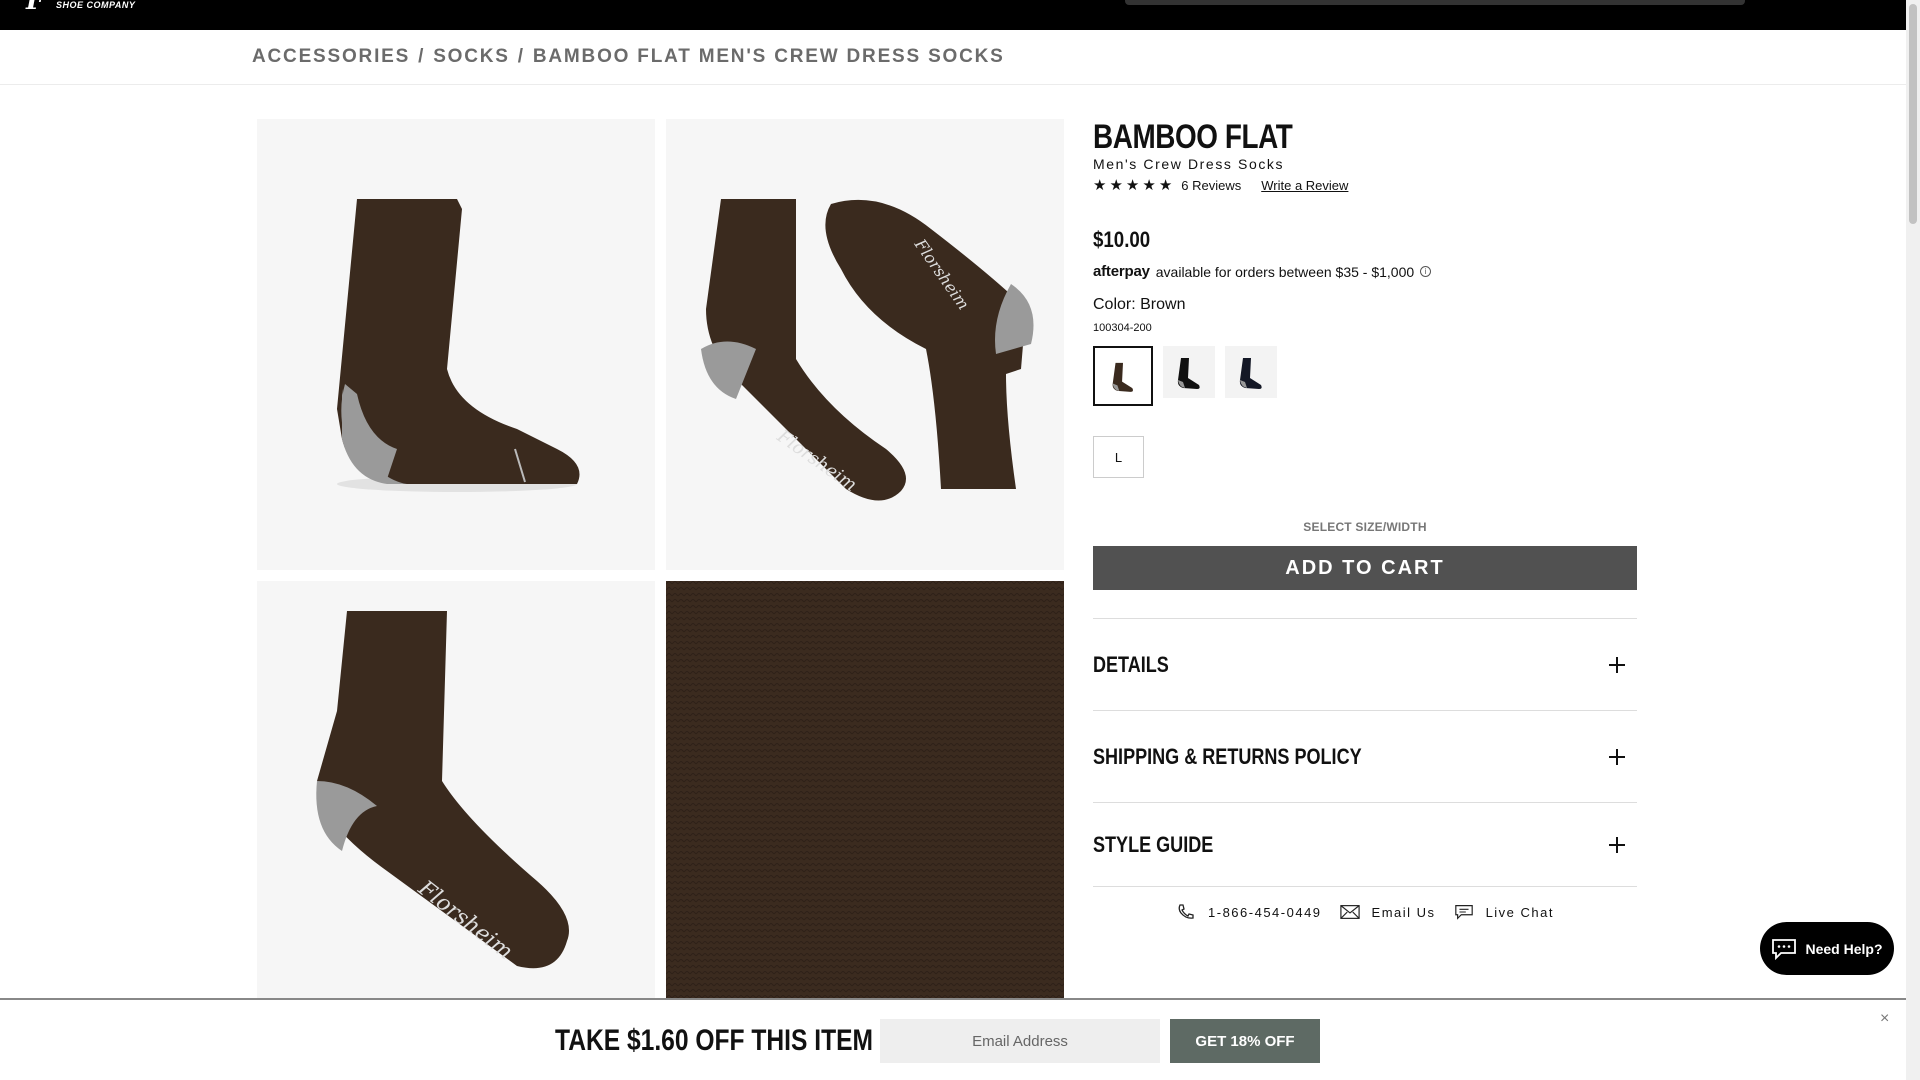 The height and width of the screenshot is (1080, 1920). I want to click on email-label: Email Us, so click(1403, 912).